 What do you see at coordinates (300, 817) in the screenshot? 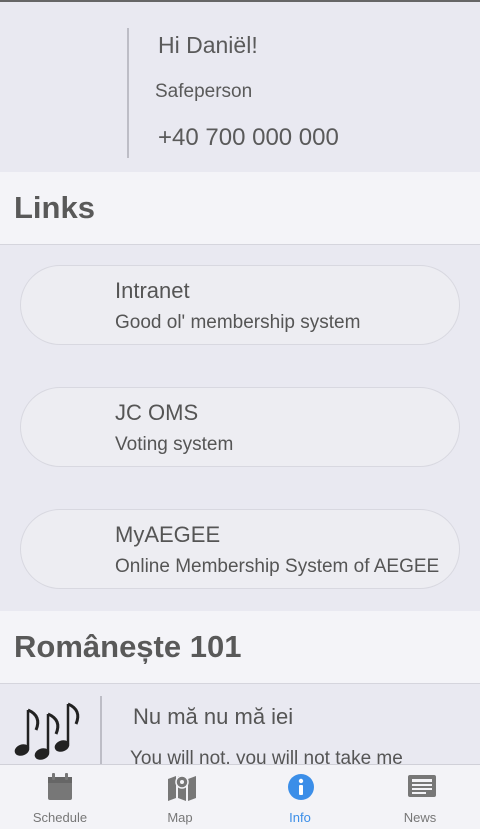
I see `tab-label: Info` at bounding box center [300, 817].